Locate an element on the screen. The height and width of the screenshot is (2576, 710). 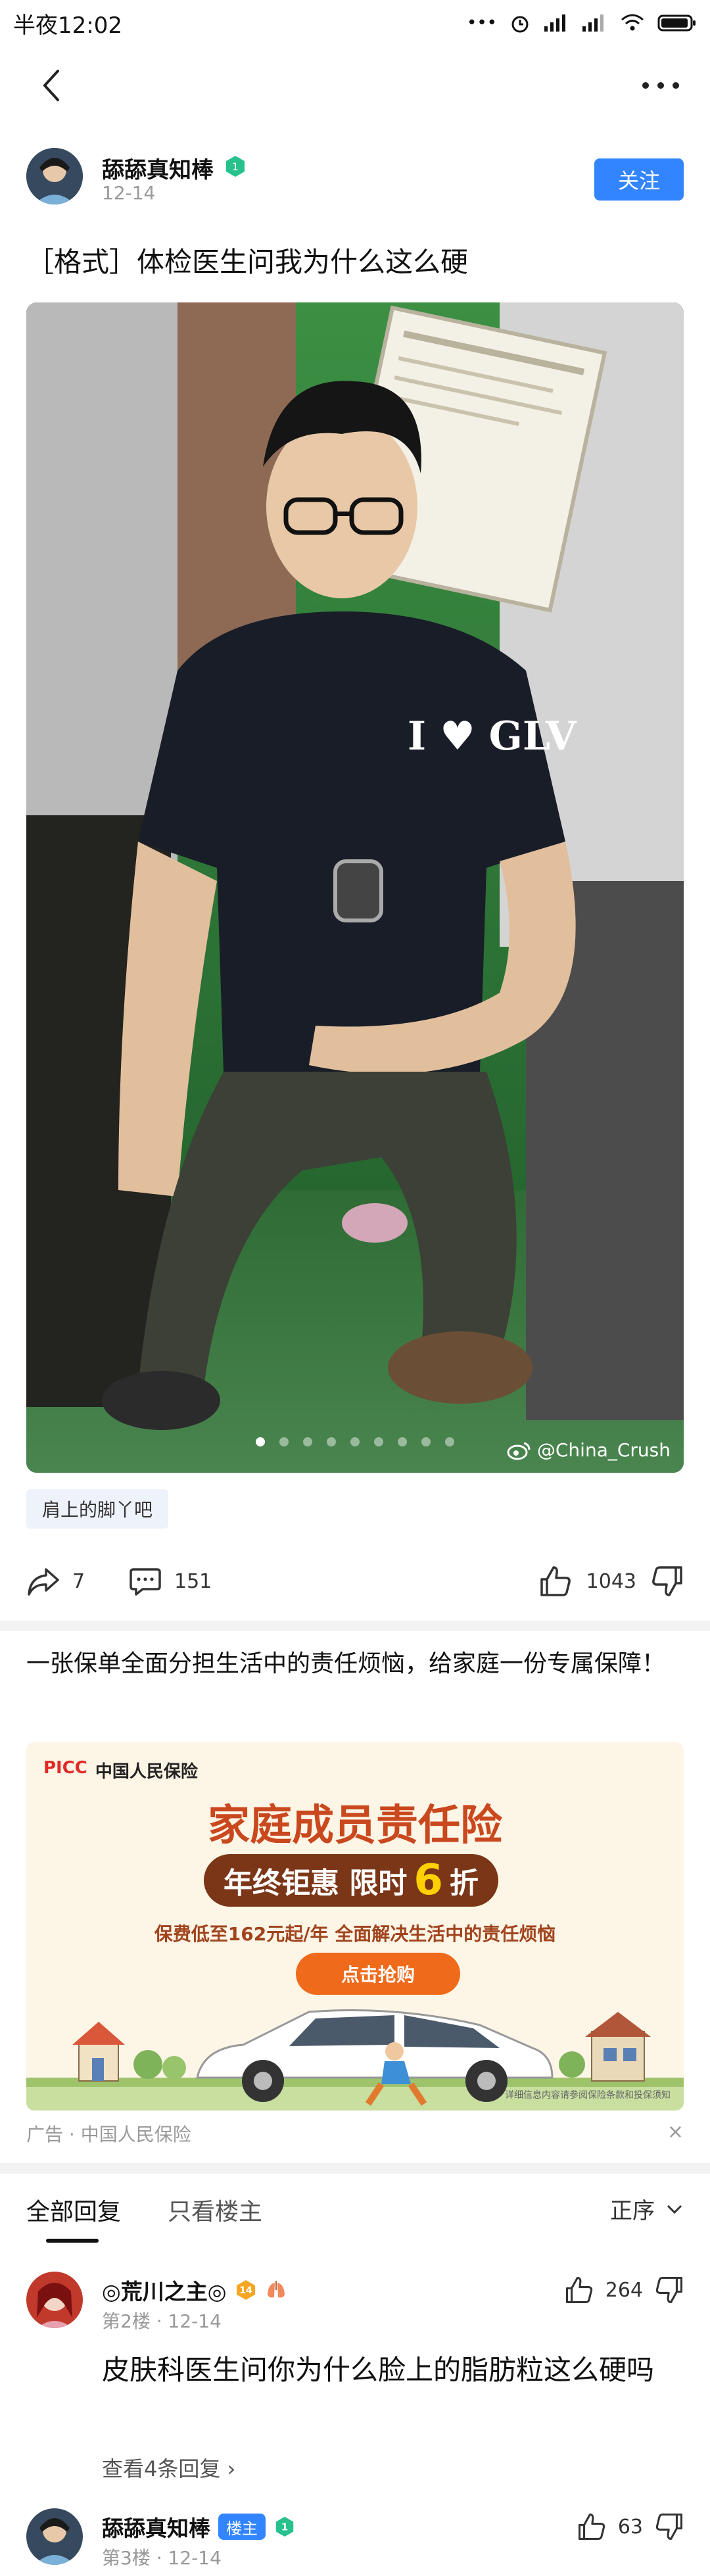
comment-meta: 第3楼 · 12-14 is located at coordinates (162, 2558).